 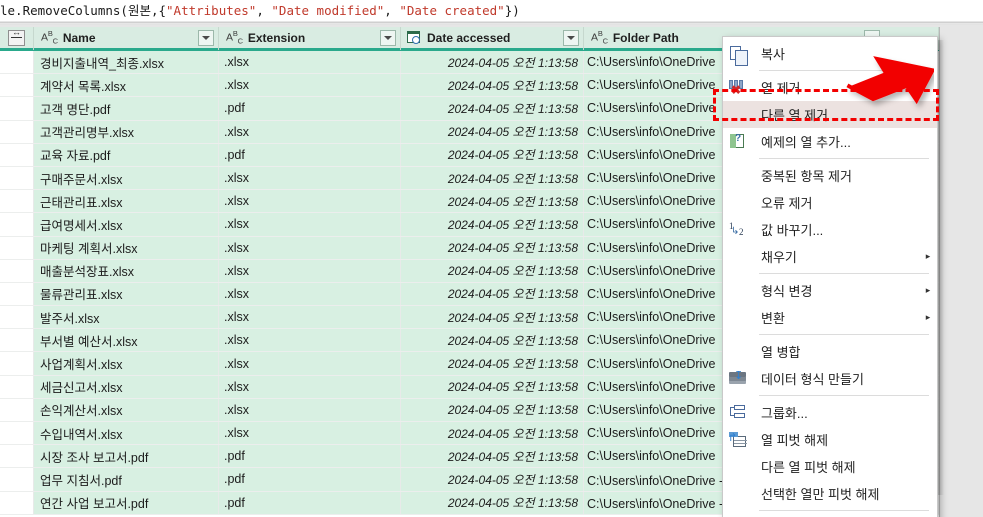 What do you see at coordinates (126, 38) in the screenshot?
I see `column-header-name: ABC Name` at bounding box center [126, 38].